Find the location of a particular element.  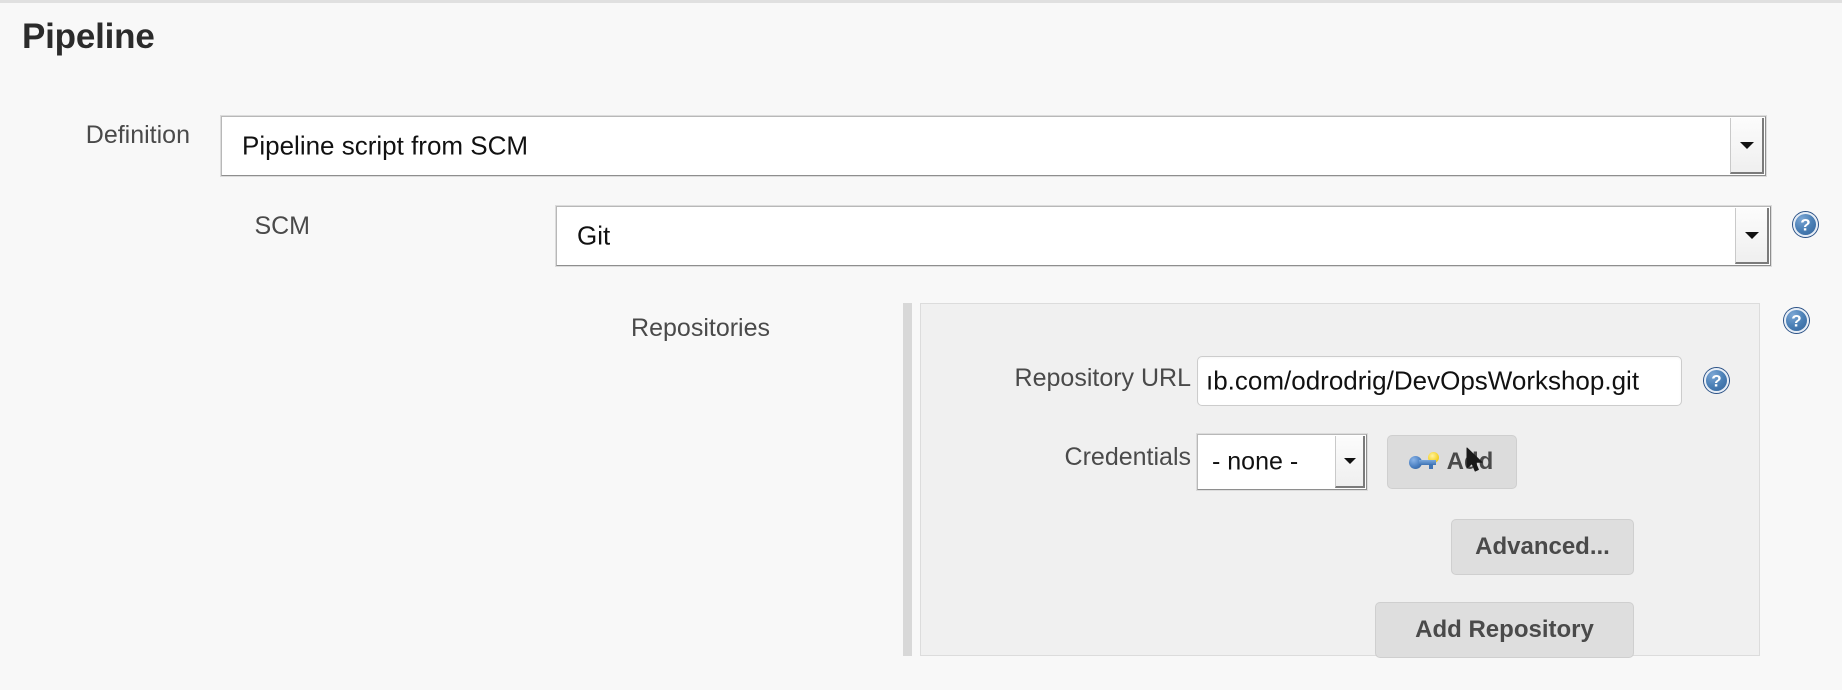

repository-url-label: Repository URL is located at coordinates (1102, 378).